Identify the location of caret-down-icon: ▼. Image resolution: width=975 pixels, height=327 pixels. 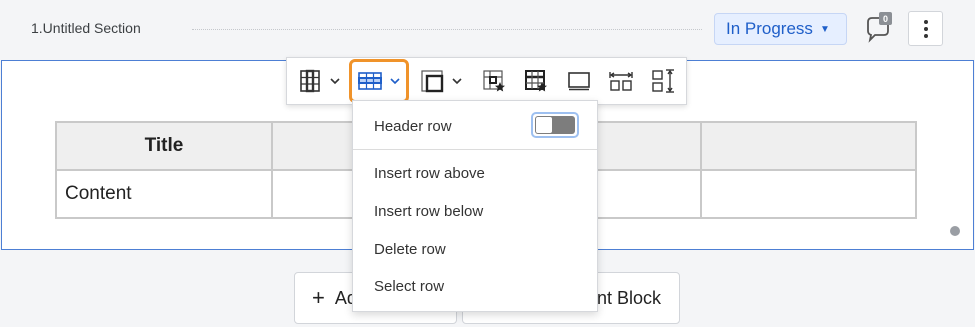
(824, 29).